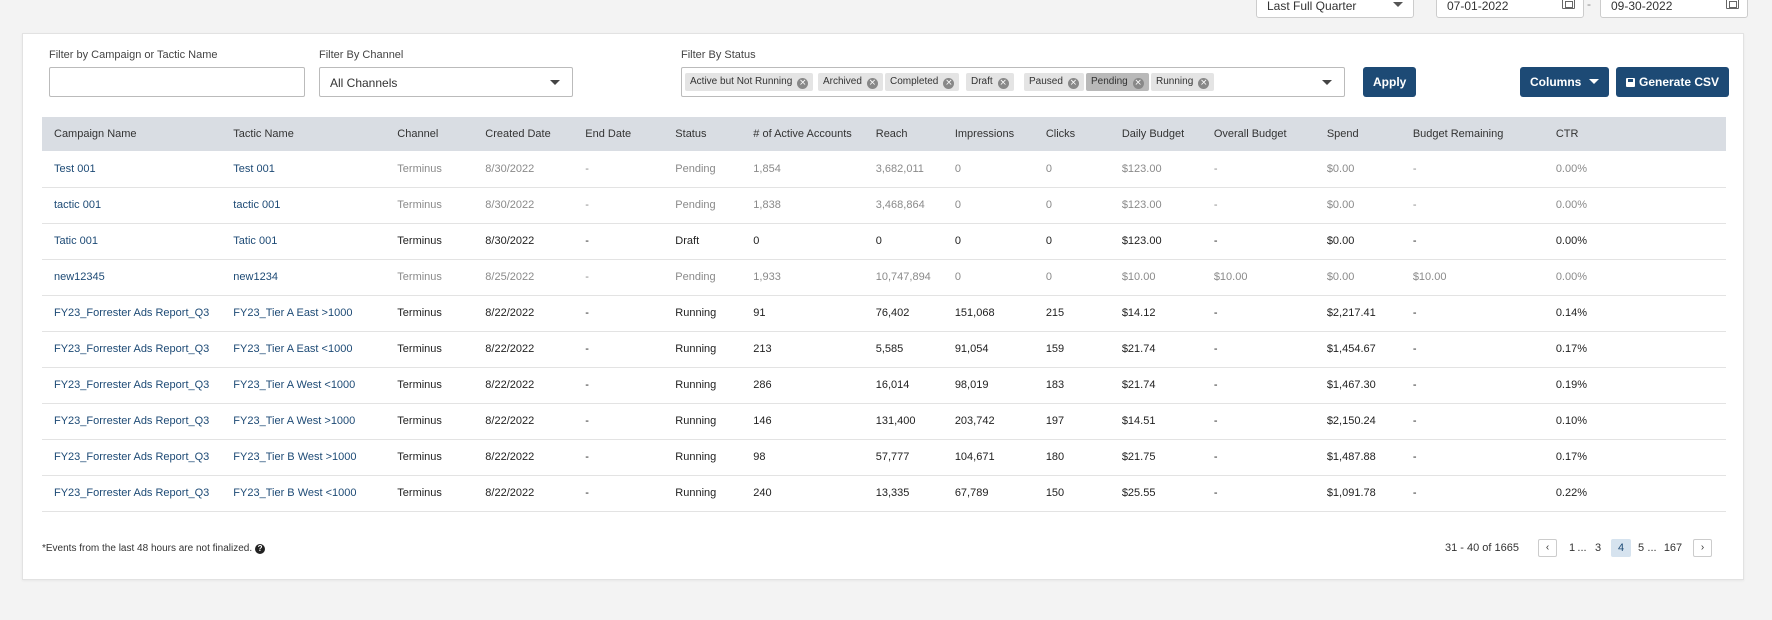 Image resolution: width=1772 pixels, height=620 pixels. What do you see at coordinates (1673, 548) in the screenshot?
I see `page-link: 167` at bounding box center [1673, 548].